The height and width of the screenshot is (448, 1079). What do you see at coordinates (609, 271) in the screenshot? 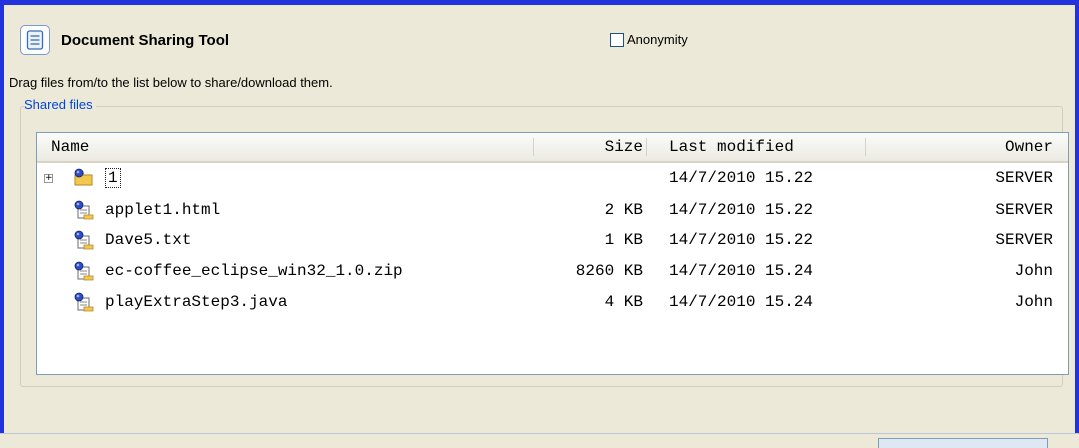
I see `file-size: 8260 KB` at bounding box center [609, 271].